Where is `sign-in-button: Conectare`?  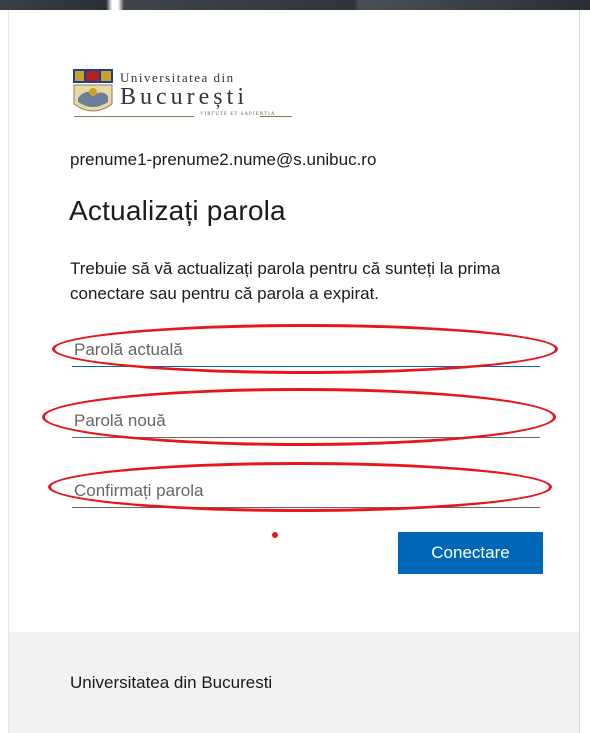
sign-in-button: Conectare is located at coordinates (470, 553).